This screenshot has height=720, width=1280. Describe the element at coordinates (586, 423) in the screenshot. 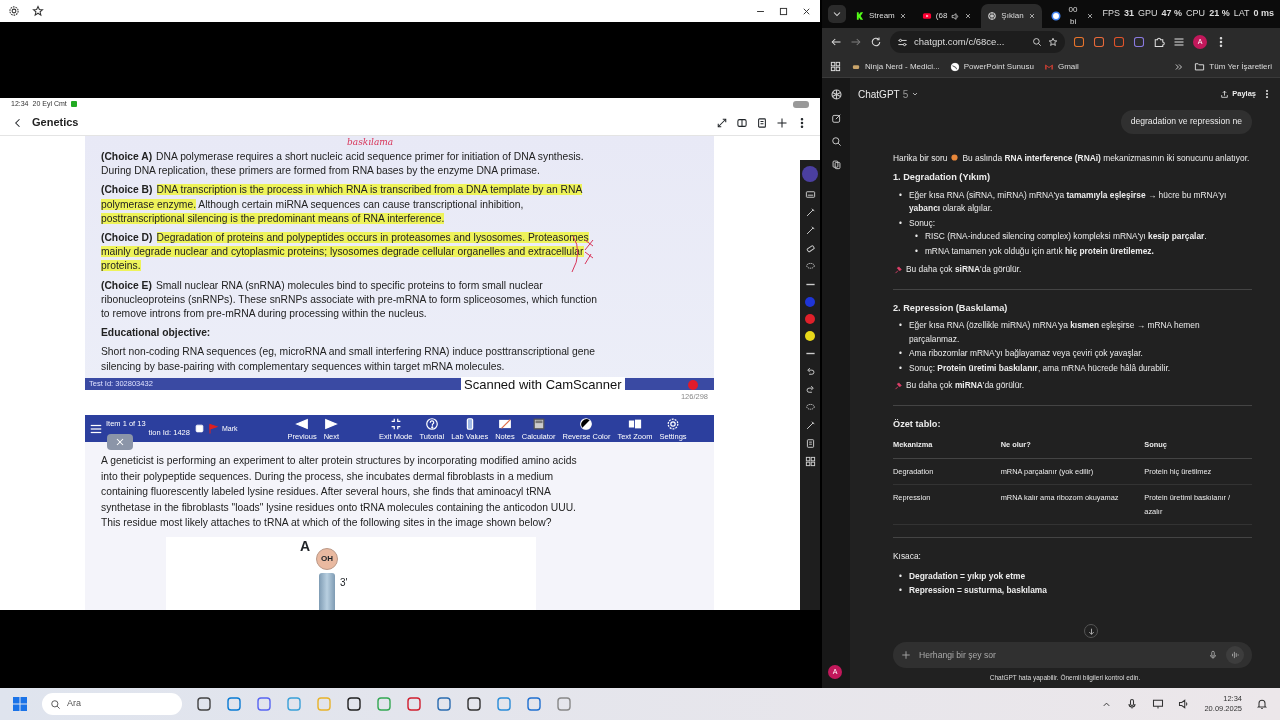

I see `contrast-icon` at that location.